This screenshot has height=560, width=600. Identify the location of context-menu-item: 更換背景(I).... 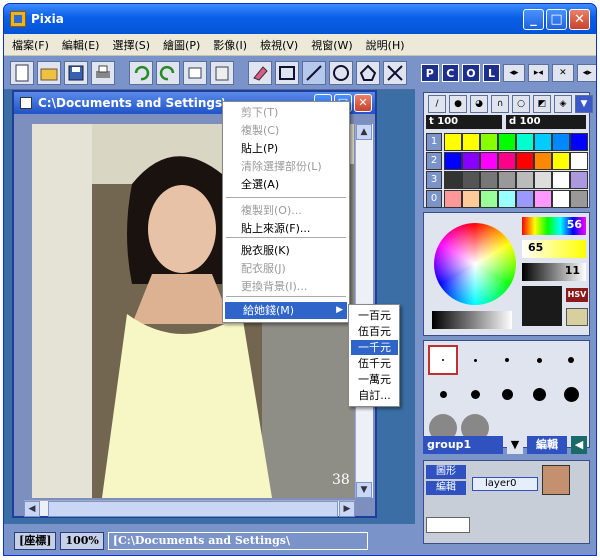
(274, 286).